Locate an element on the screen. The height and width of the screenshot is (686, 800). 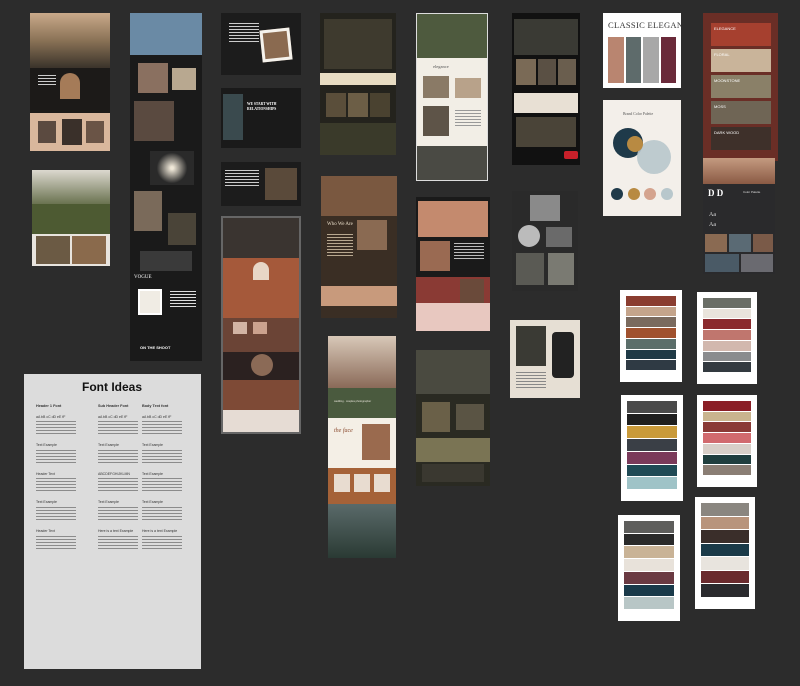
moodboard-mockup-who-we-are: Who We Are is located at coordinates (359, 247).